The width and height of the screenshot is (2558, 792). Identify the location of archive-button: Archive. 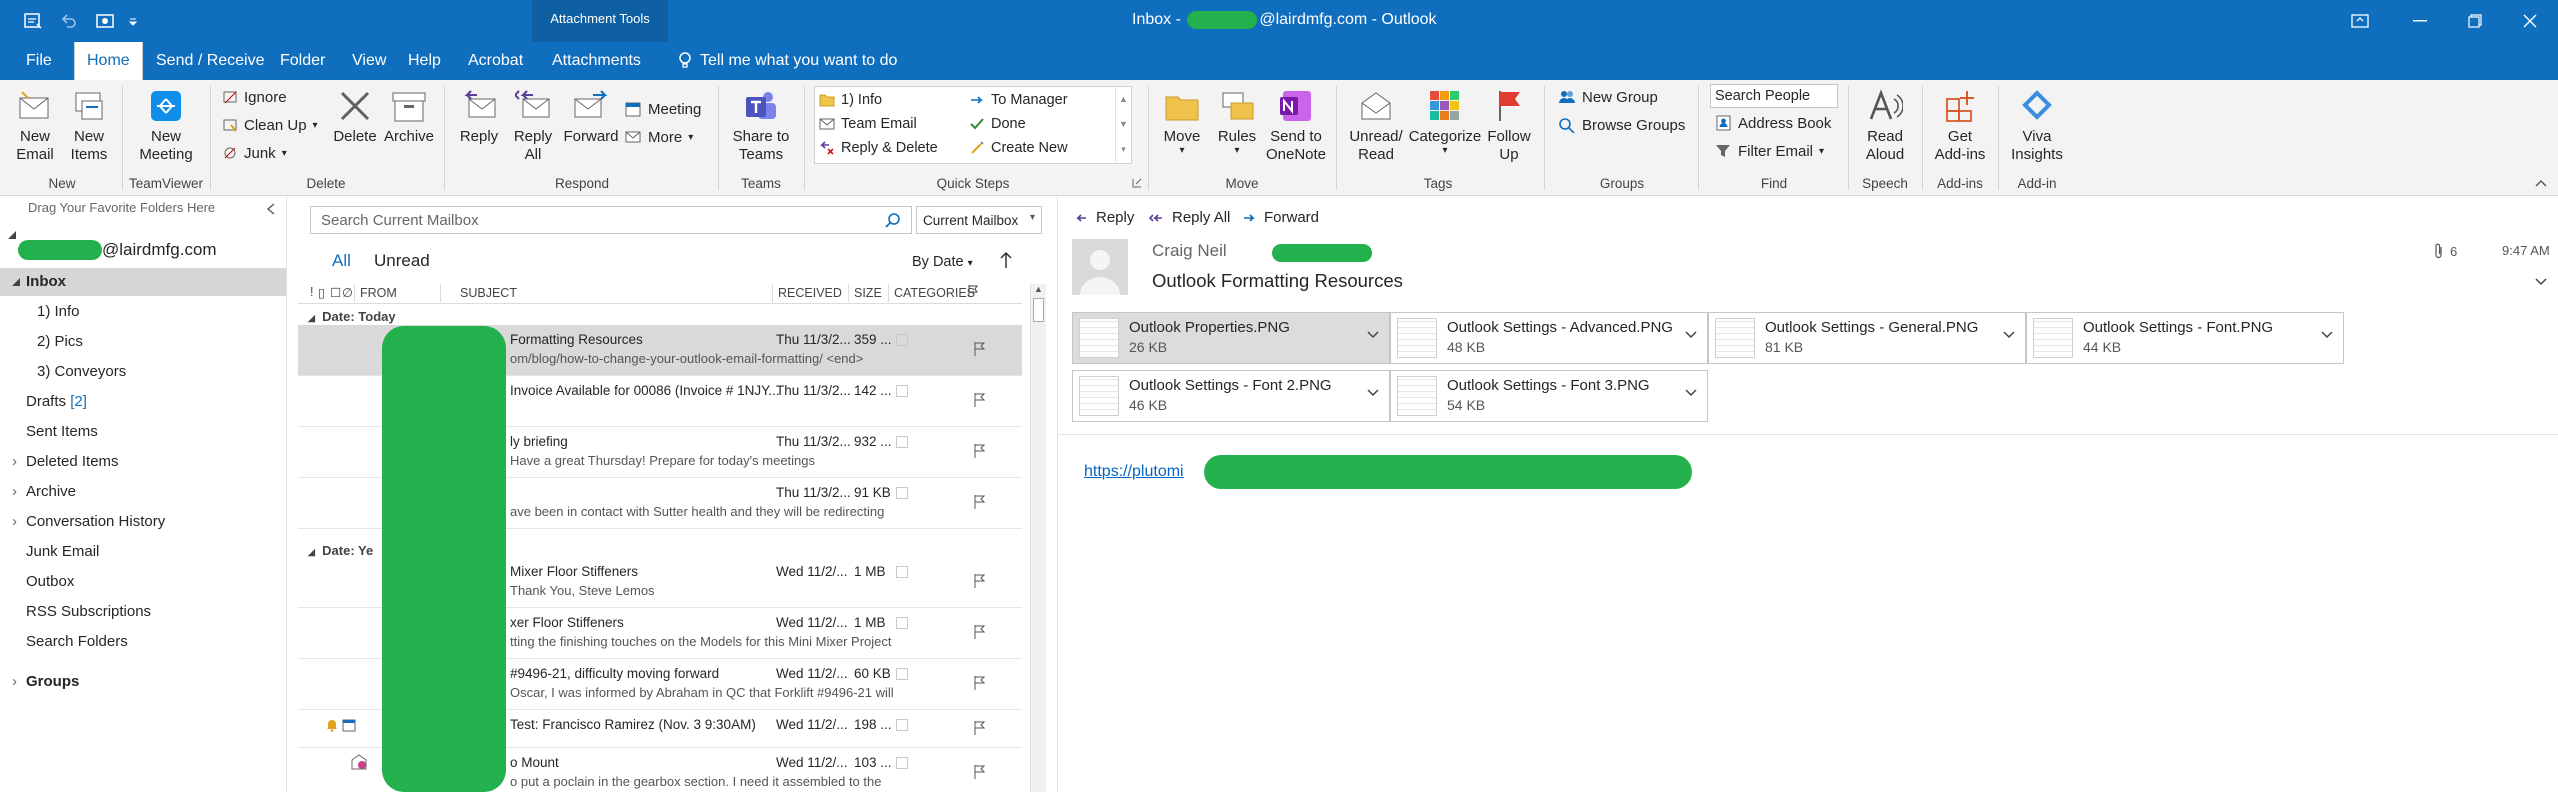
(409, 115).